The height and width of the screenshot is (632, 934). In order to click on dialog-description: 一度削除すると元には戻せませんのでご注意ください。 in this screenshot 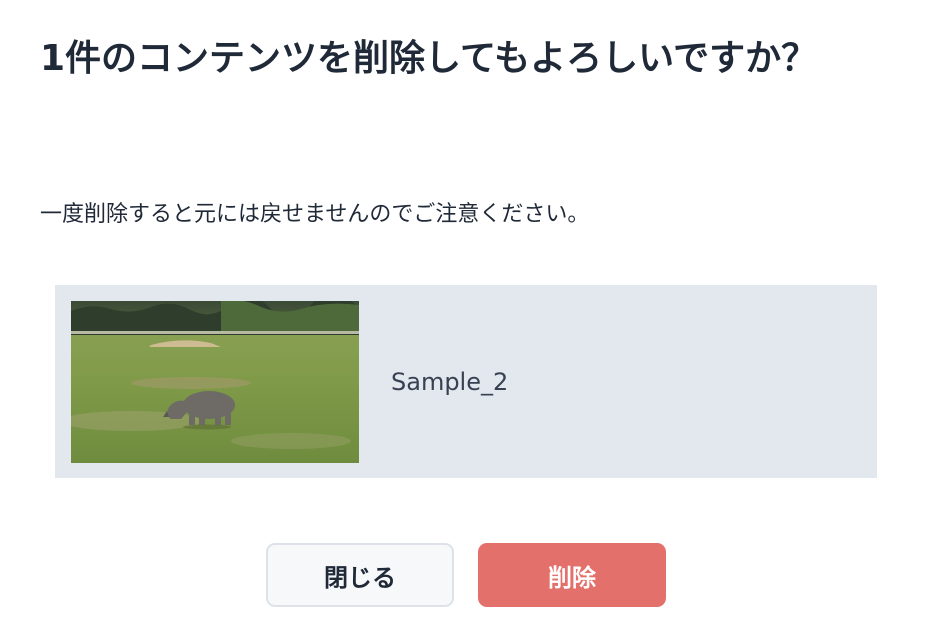, I will do `click(315, 214)`.